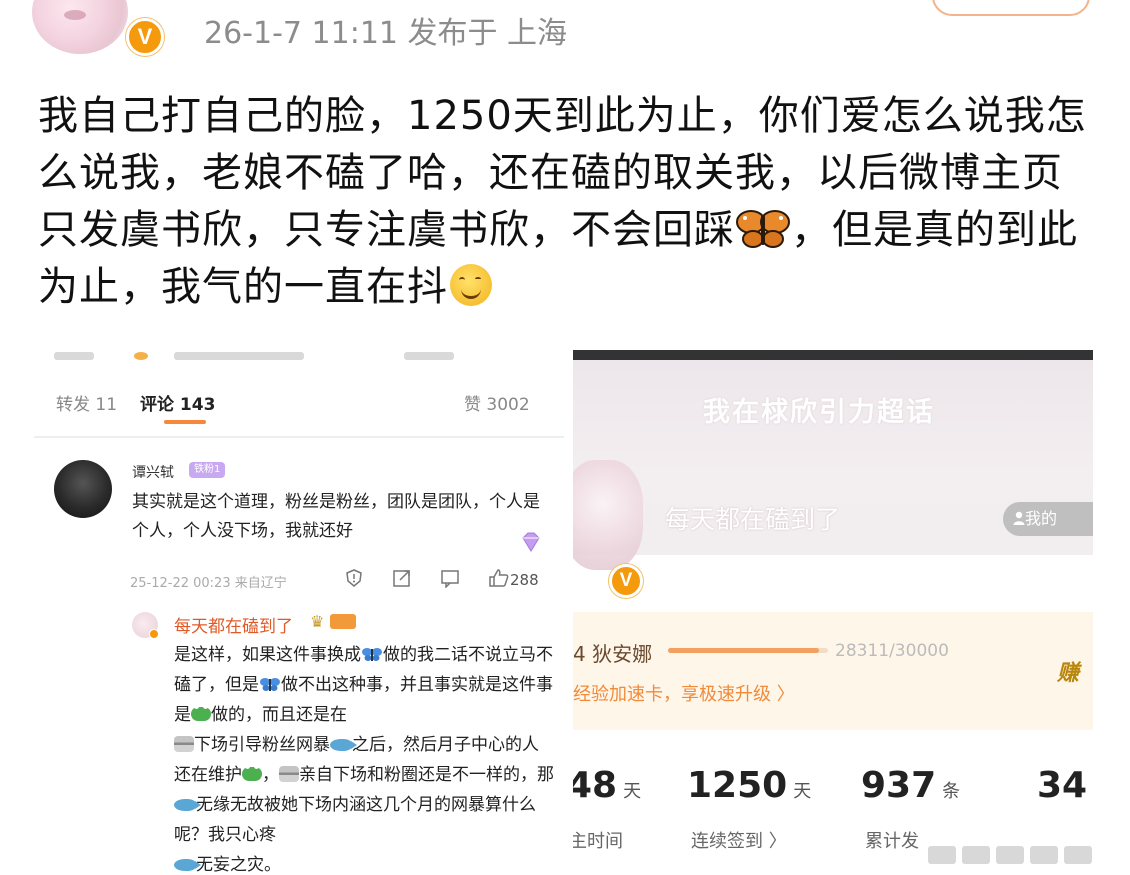 The image size is (1130, 875). Describe the element at coordinates (450, 578) in the screenshot. I see `comment-icon` at that location.